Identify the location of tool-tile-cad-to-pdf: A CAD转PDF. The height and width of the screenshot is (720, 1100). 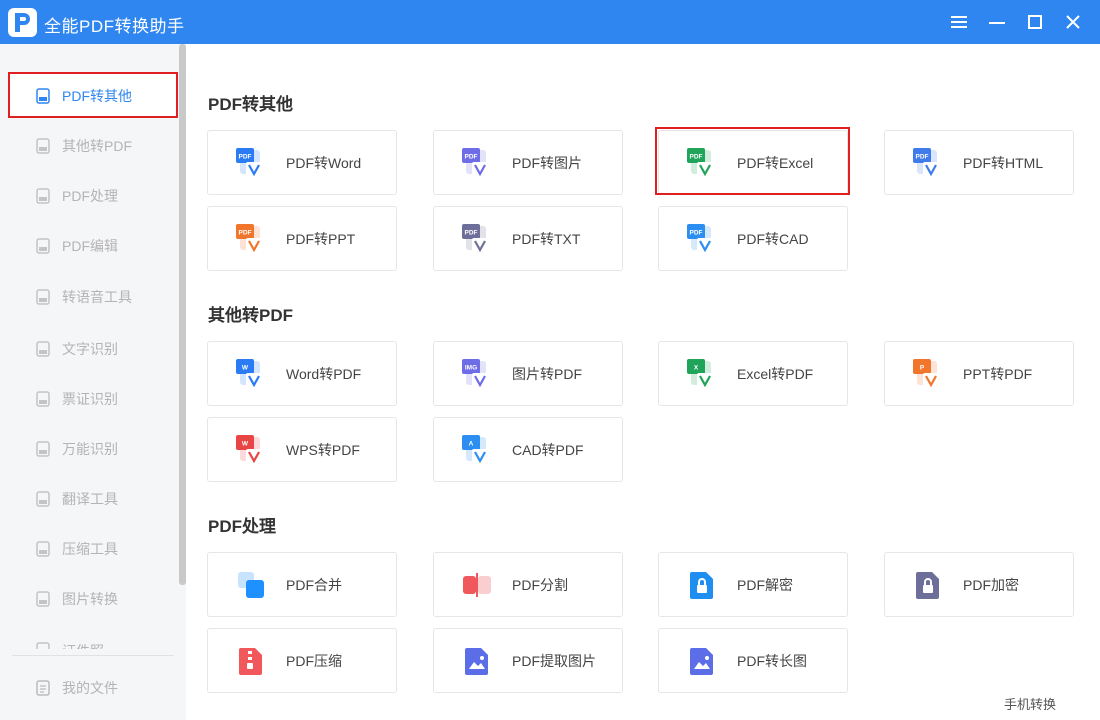
(528, 449).